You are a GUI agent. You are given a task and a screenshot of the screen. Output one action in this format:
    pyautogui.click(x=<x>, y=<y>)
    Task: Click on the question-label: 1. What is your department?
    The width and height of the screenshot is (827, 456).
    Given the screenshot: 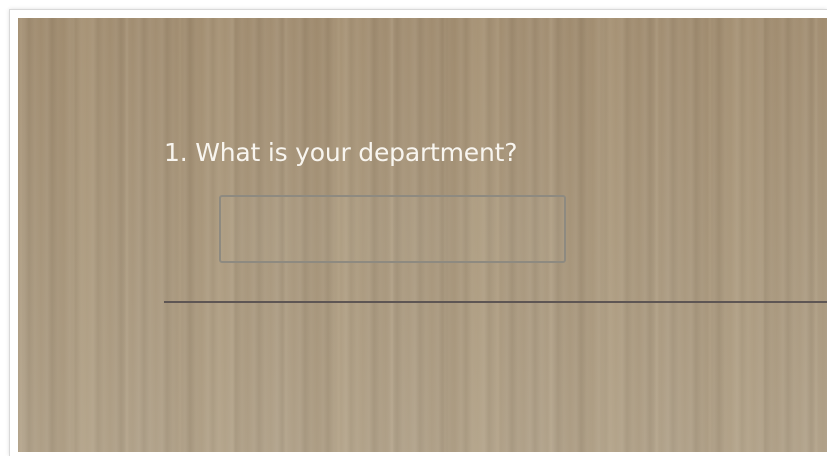 What is the action you would take?
    pyautogui.click(x=341, y=152)
    